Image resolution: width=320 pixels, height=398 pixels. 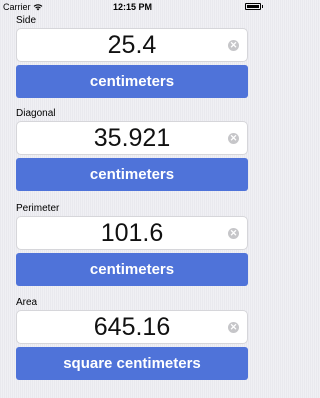 I want to click on side-label: Side, so click(x=26, y=20).